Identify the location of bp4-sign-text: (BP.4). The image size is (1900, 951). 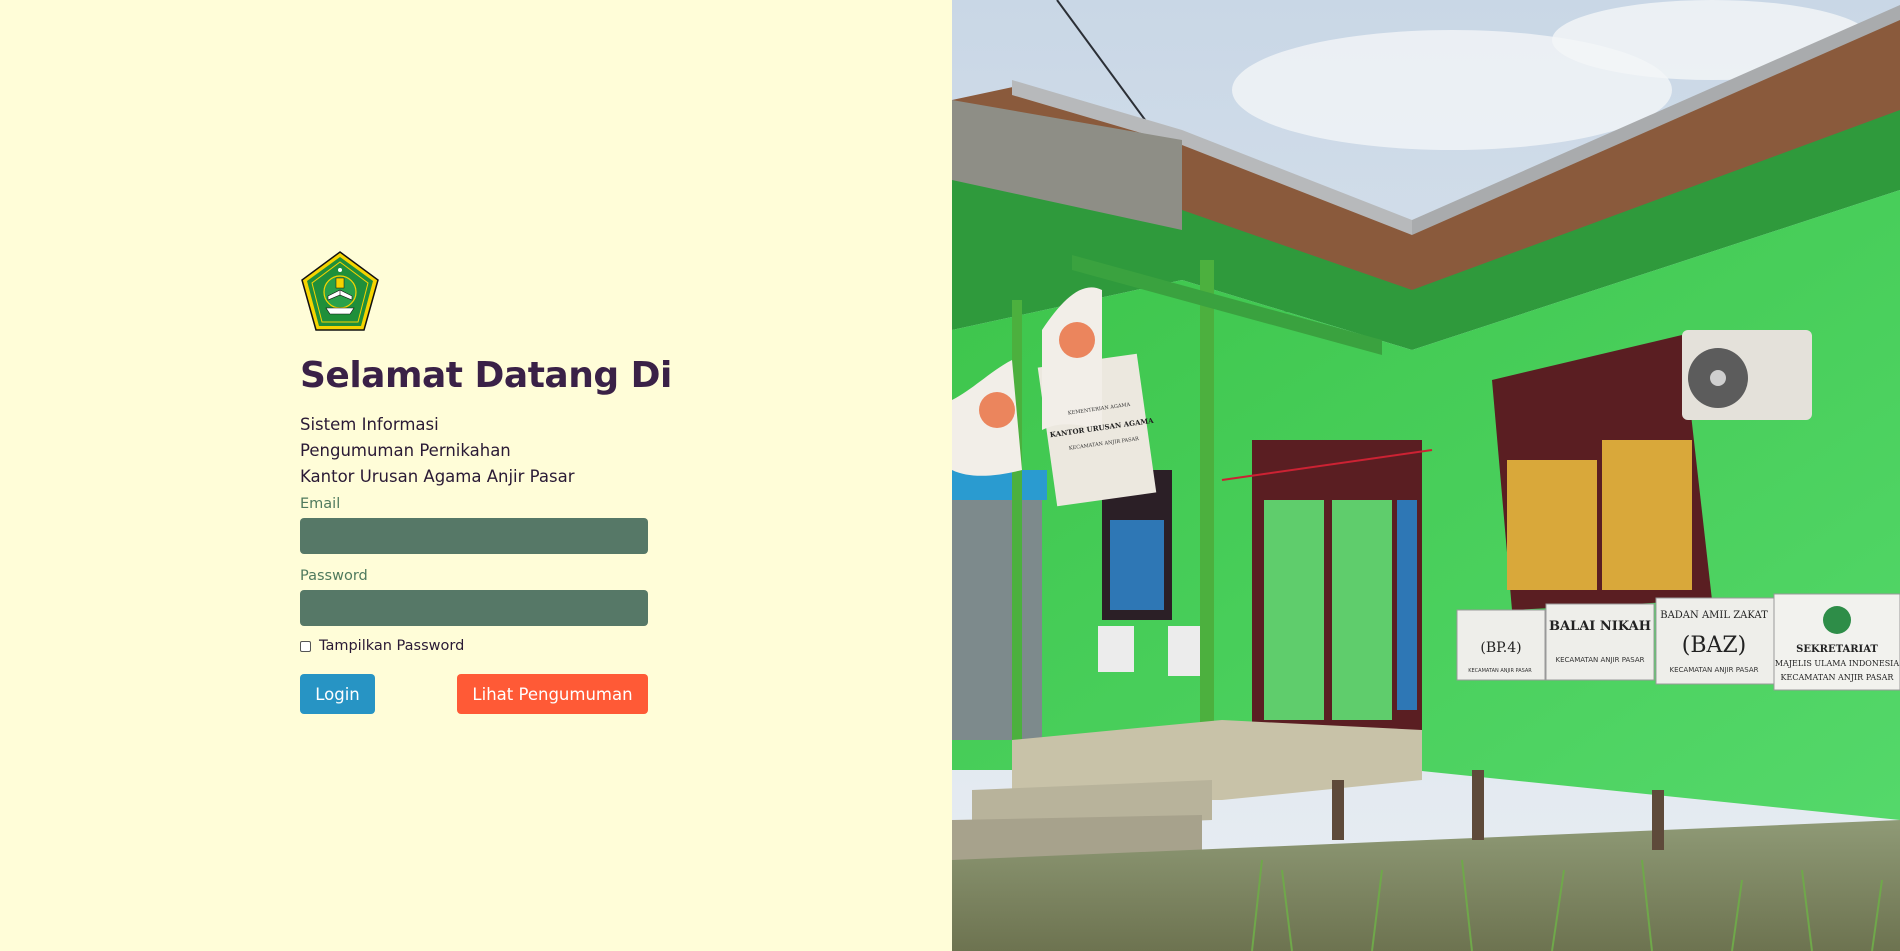
(1500, 648).